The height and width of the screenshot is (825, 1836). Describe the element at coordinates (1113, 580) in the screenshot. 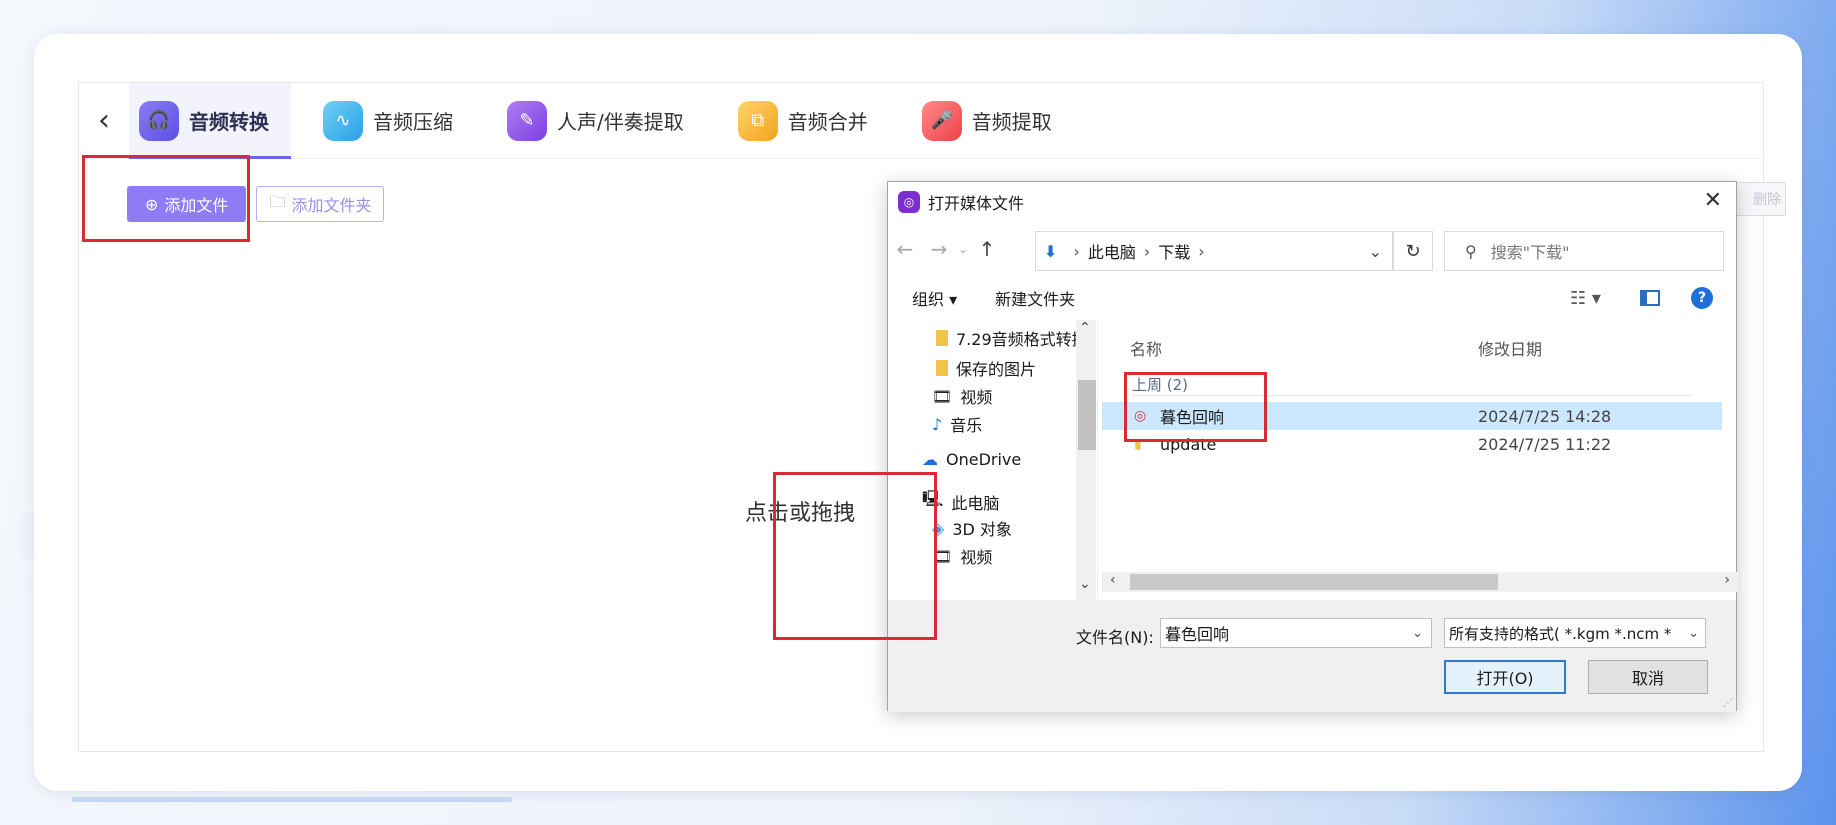

I see `scroll-left-icon: ‹` at that location.